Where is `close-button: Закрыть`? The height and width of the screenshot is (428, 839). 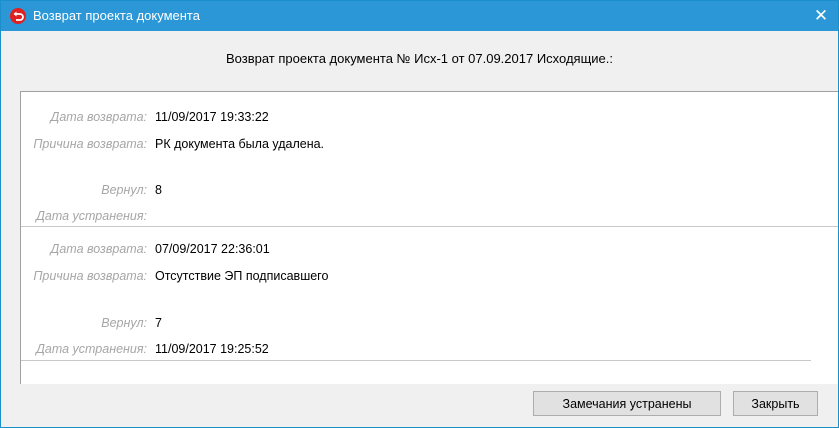 close-button: Закрыть is located at coordinates (775, 403).